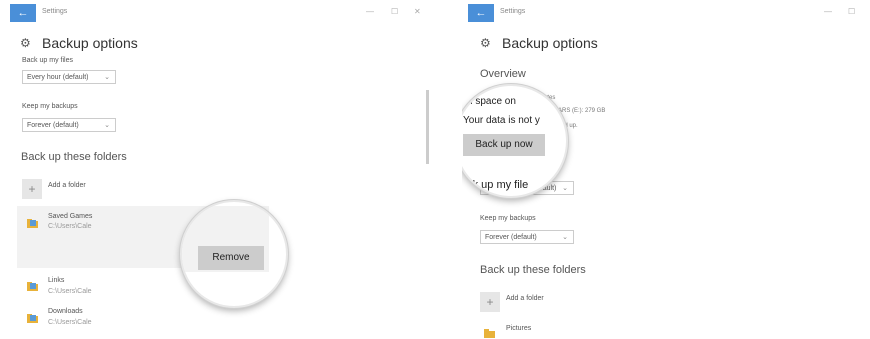  What do you see at coordinates (216, 13) in the screenshot?
I see `title-bar: ← Settings — ☐ ✕` at bounding box center [216, 13].